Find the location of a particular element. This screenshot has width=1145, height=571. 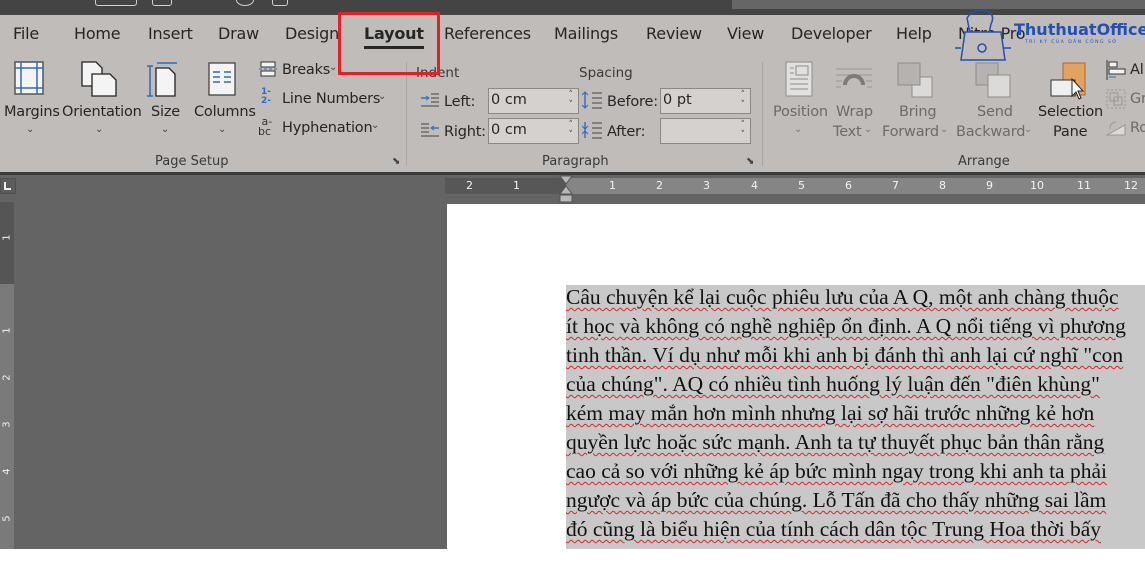

watermark-tagline: TRI KỶ CỦA DÂN CÔNG SỞ is located at coordinates (1071, 42).